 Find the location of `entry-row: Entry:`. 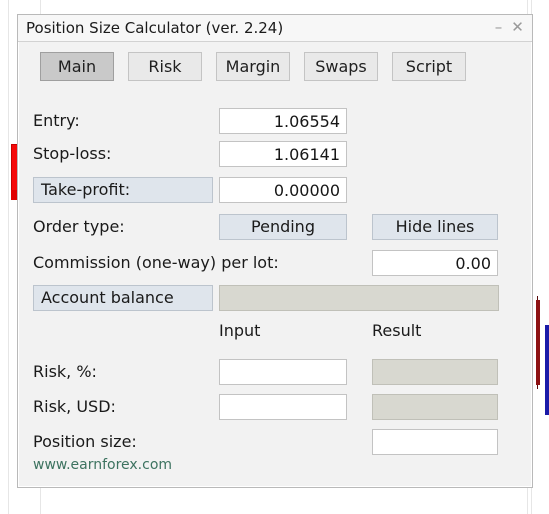

entry-row: Entry: is located at coordinates (275, 121).